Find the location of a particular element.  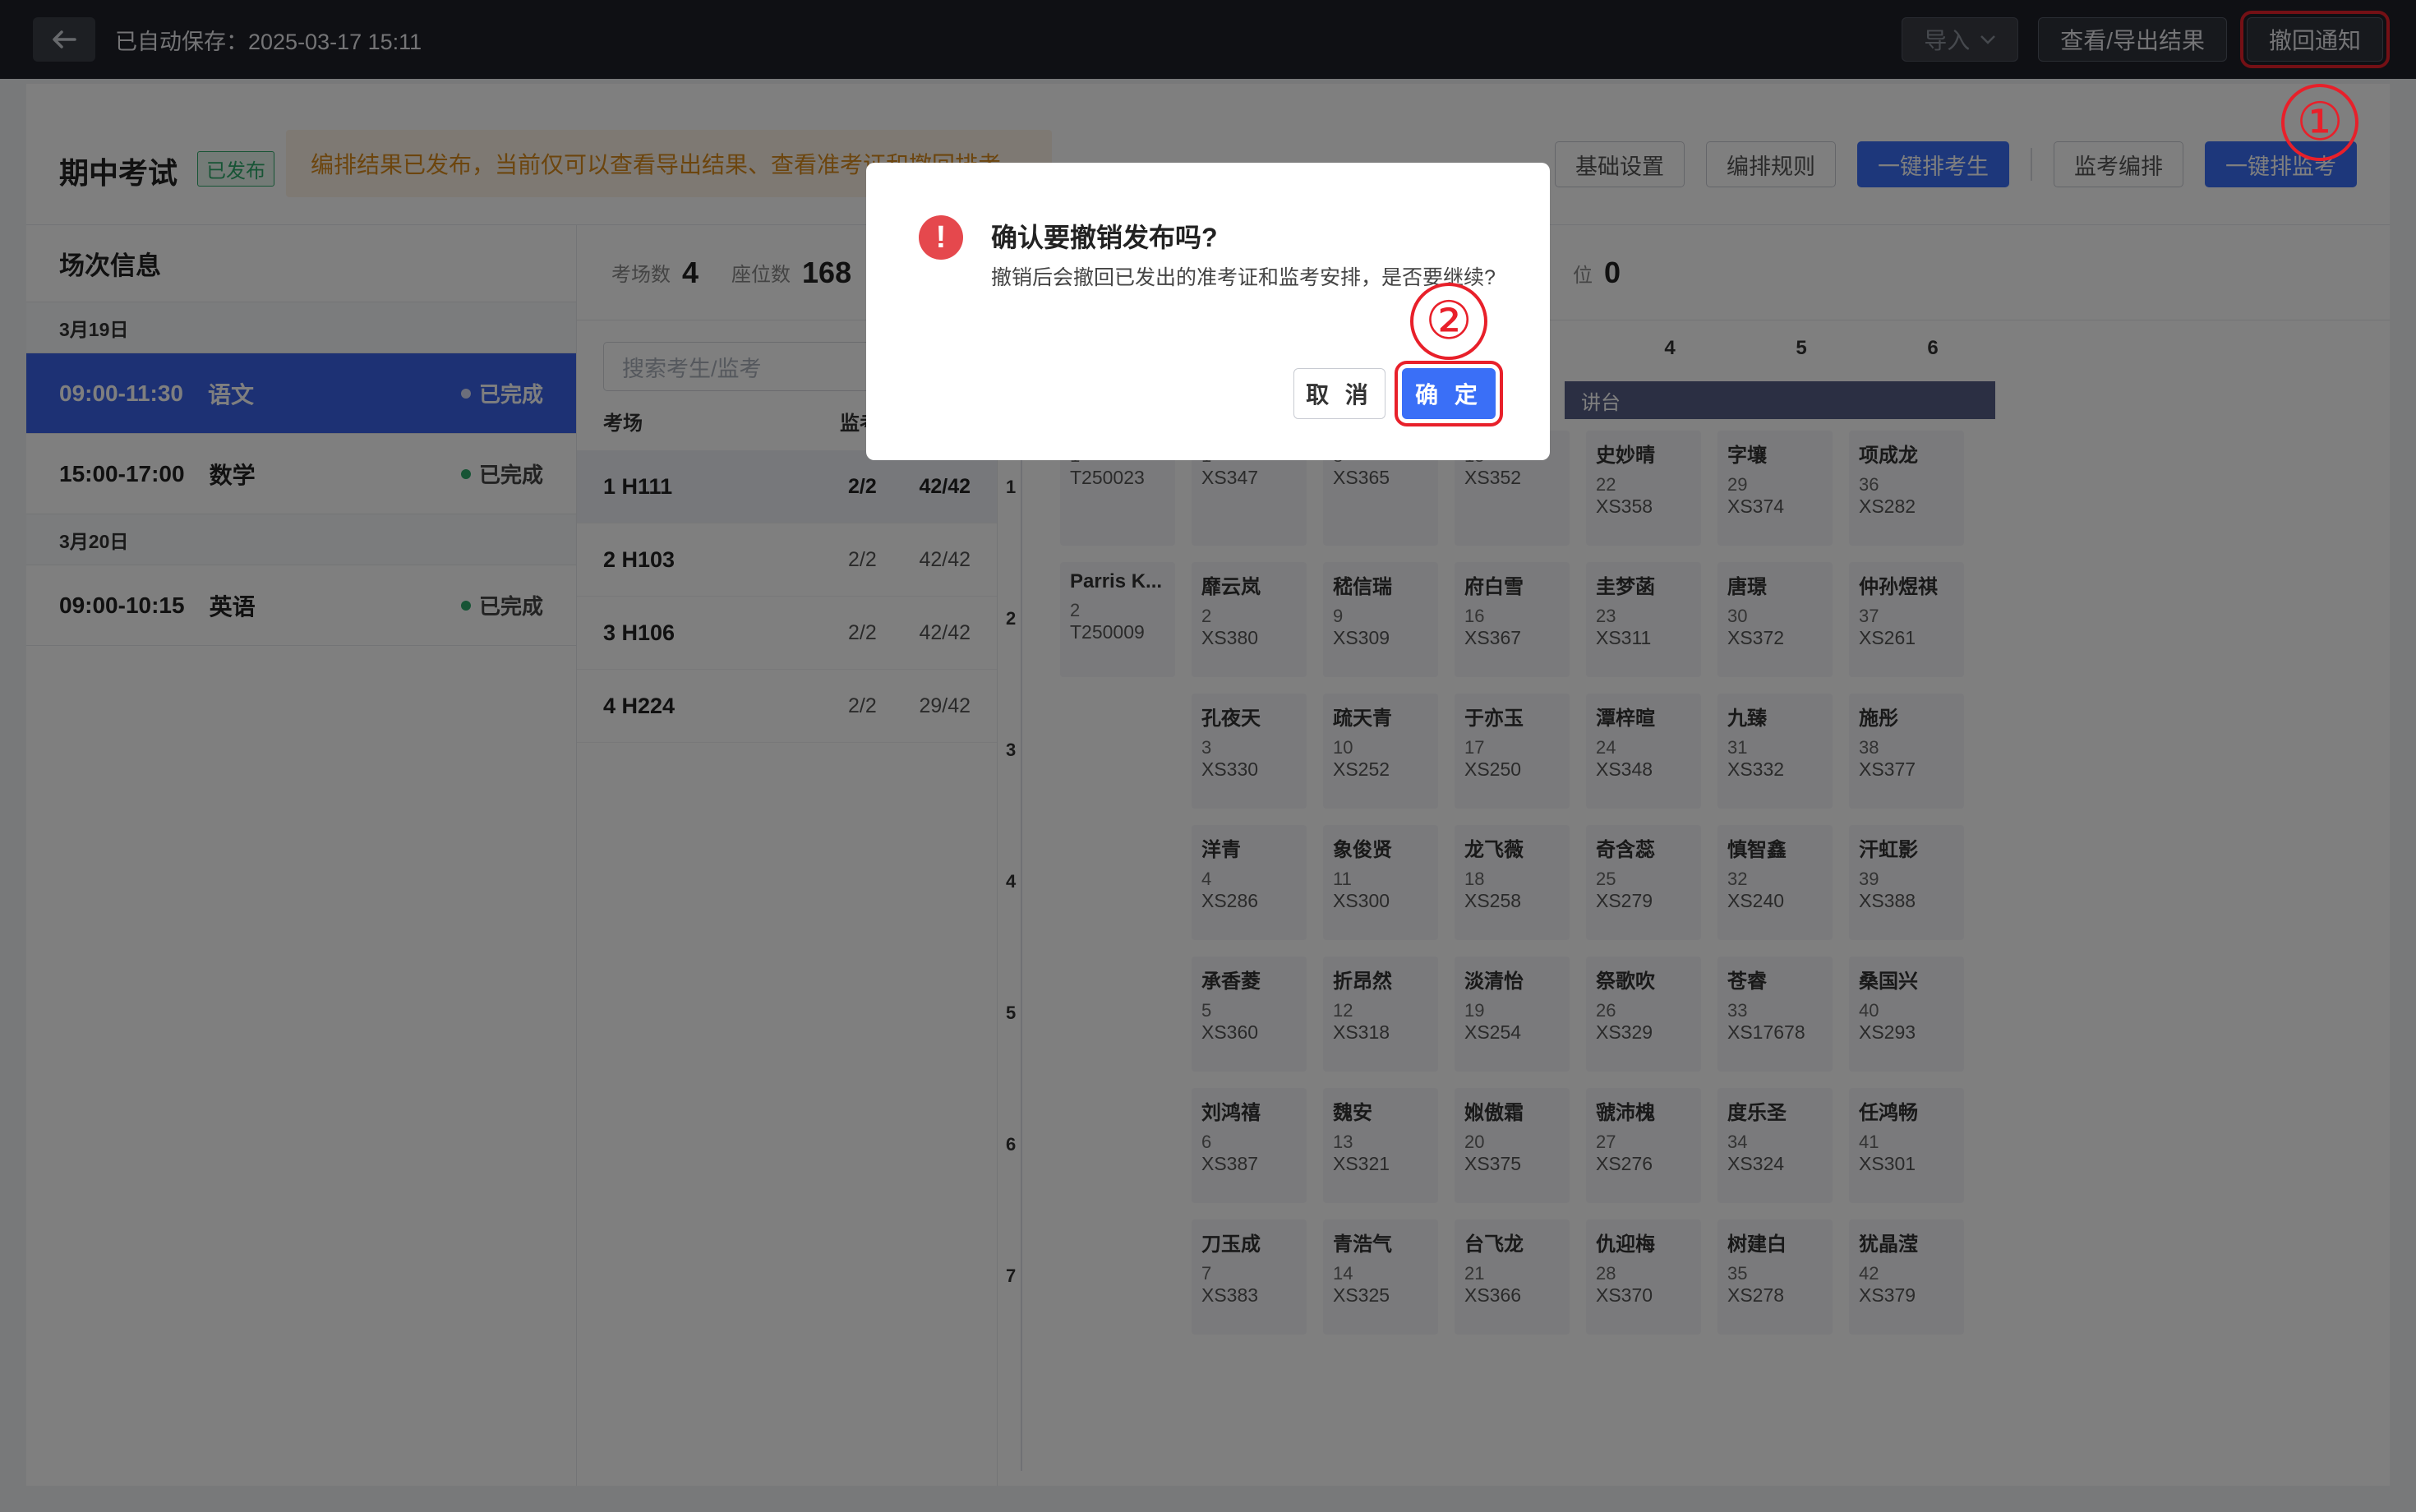

dialog-message: 撤销后会撤回已发出的准考证和监考安排，是否要继续? is located at coordinates (1243, 277).